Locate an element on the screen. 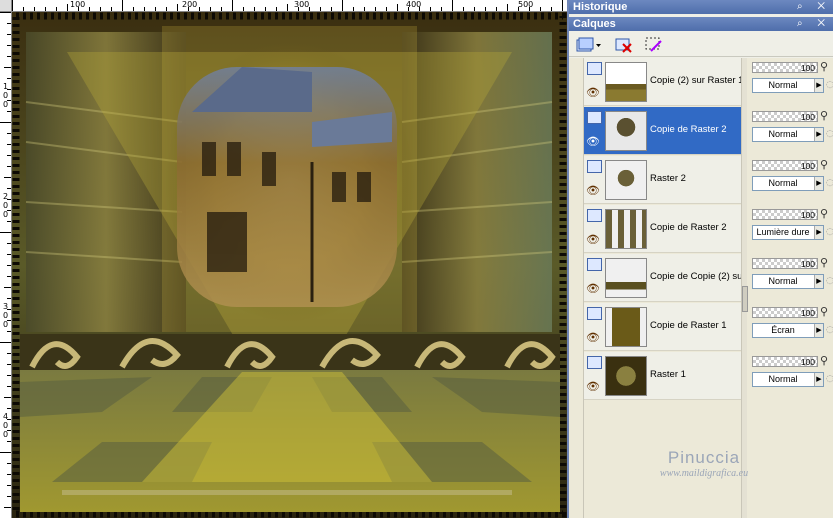 Image resolution: width=833 pixels, height=518 pixels. layers-panel-title: Calques ⌕ ✕ is located at coordinates (701, 24).